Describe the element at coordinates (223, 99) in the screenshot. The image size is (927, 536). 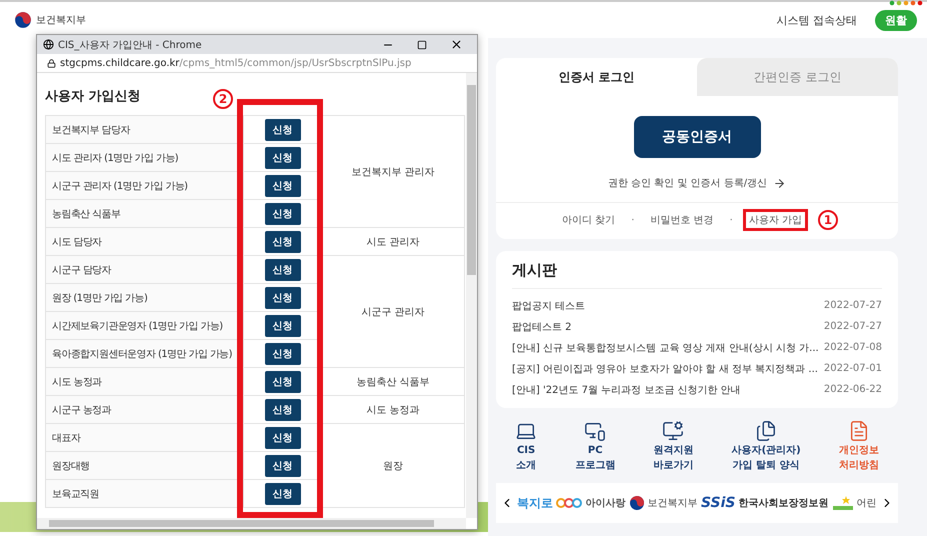
I see `step-marker: 2` at that location.